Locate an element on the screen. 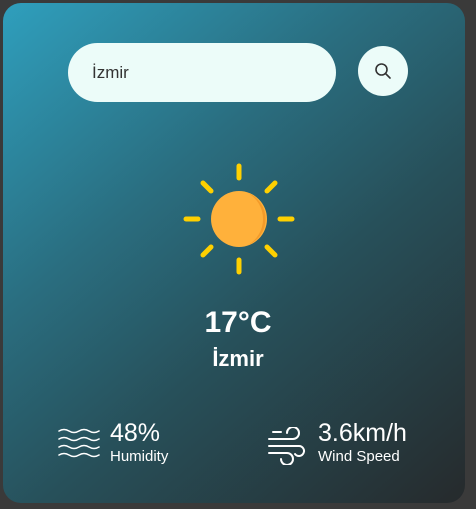 This screenshot has height=509, width=476. humidity-label: Humidity is located at coordinates (139, 456).